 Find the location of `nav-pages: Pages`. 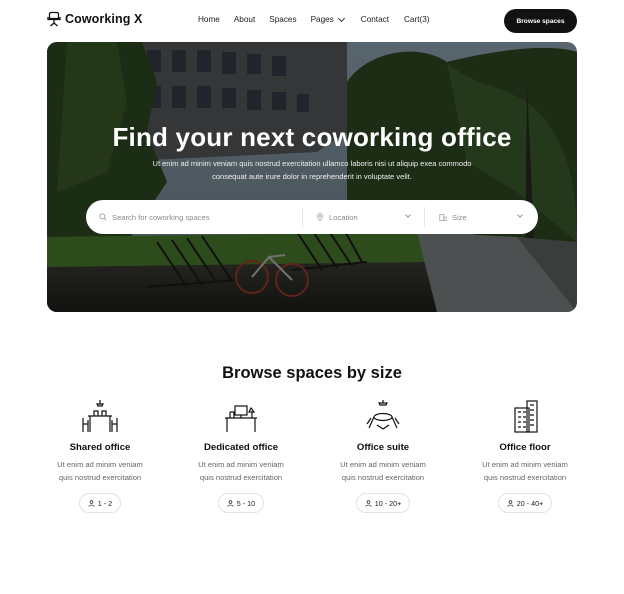

nav-pages: Pages is located at coordinates (327, 19).